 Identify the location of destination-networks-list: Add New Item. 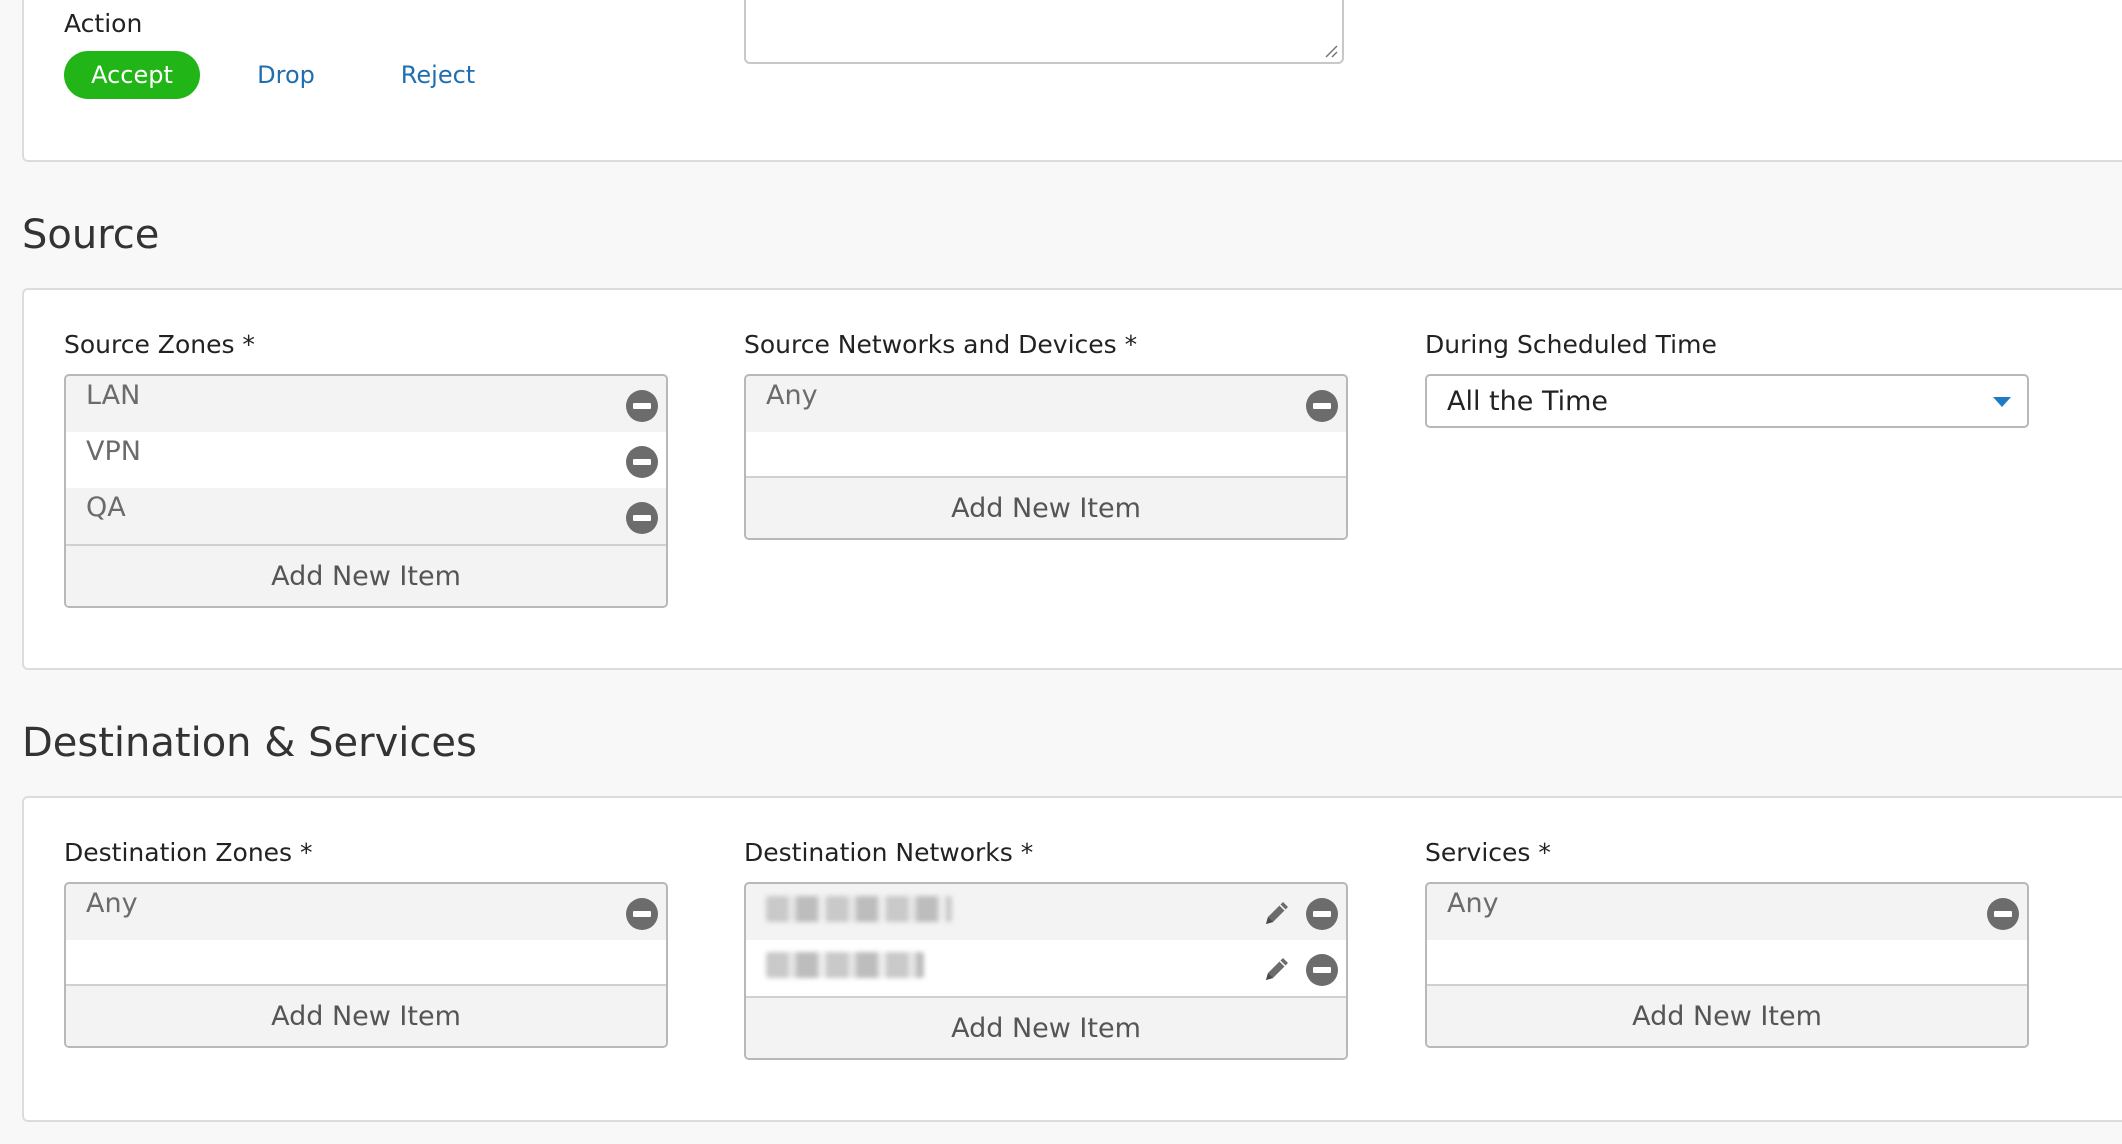
(1046, 971).